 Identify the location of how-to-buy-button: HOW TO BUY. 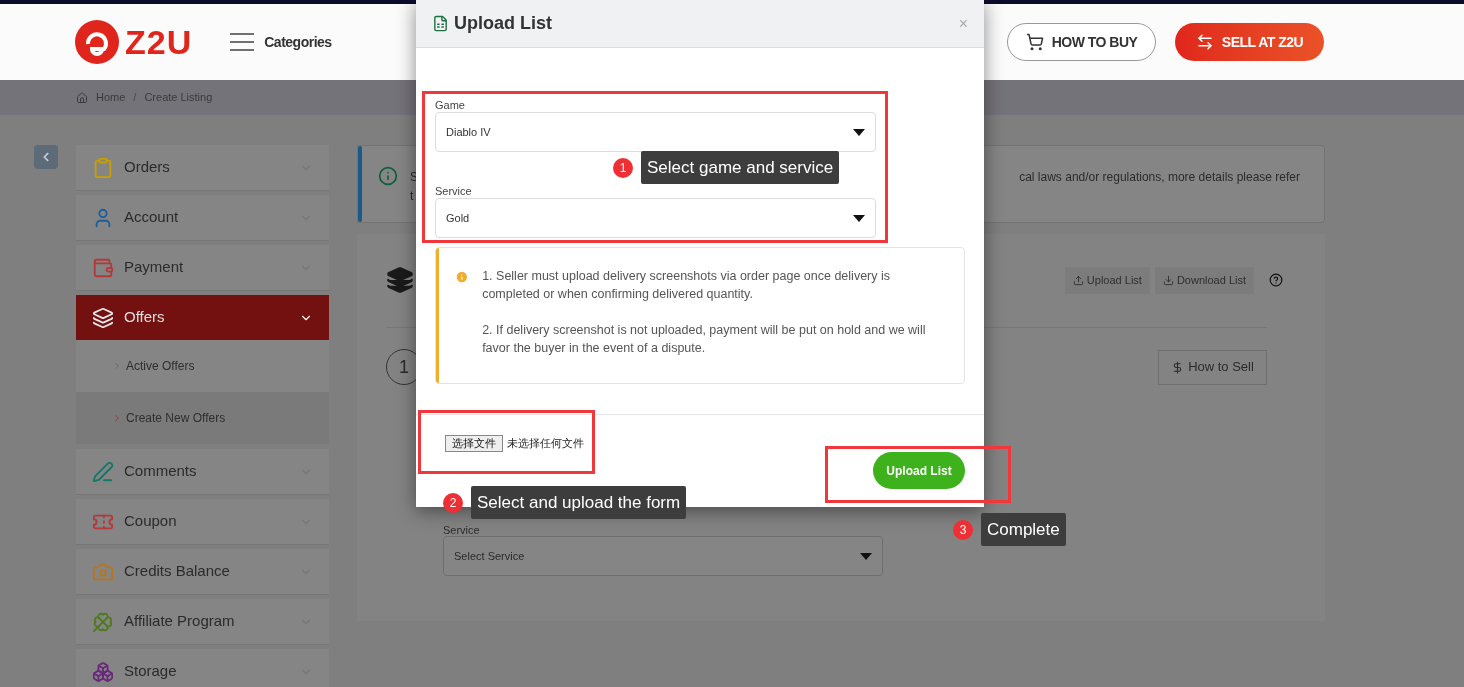
(1081, 42).